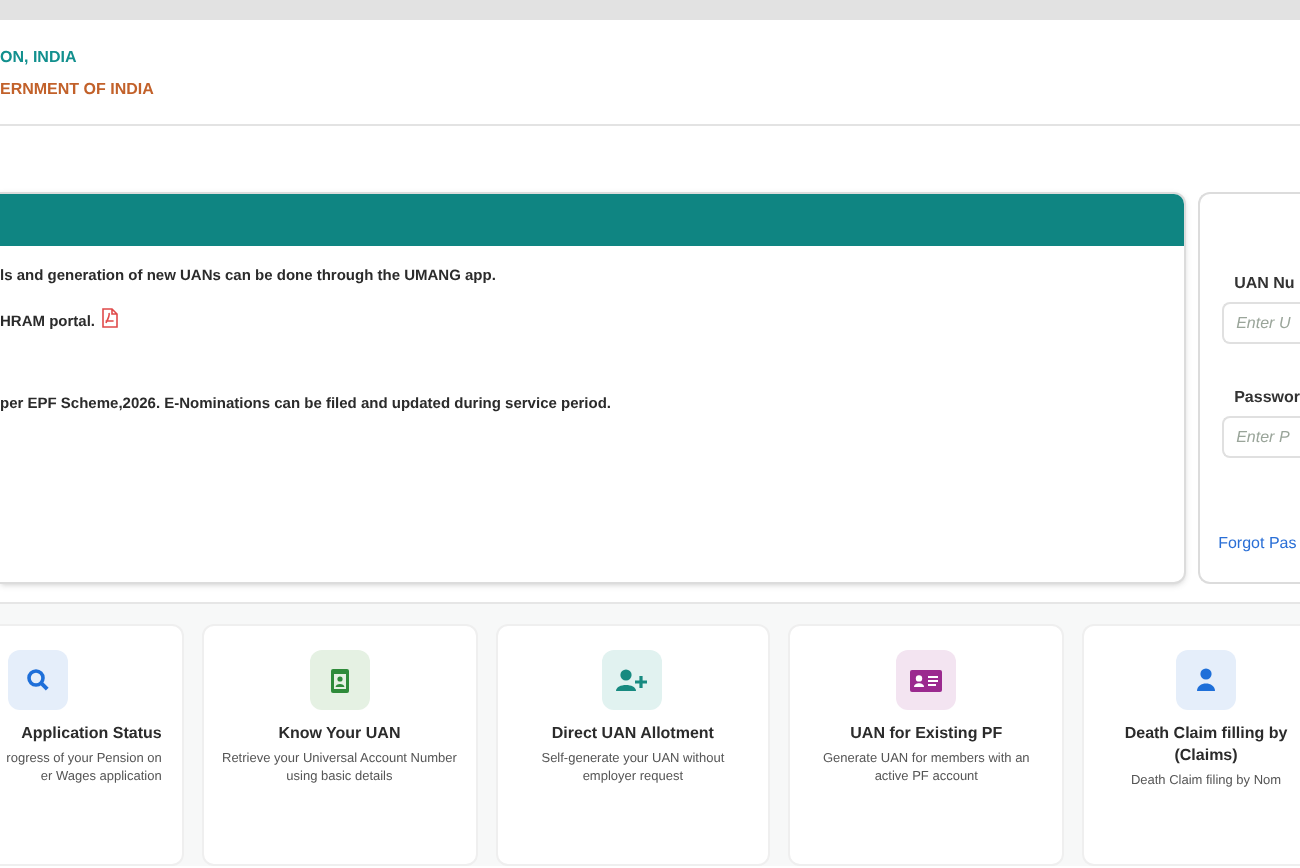 This screenshot has width=1300, height=868. Describe the element at coordinates (91, 733) in the screenshot. I see `service-title: Application Status` at that location.